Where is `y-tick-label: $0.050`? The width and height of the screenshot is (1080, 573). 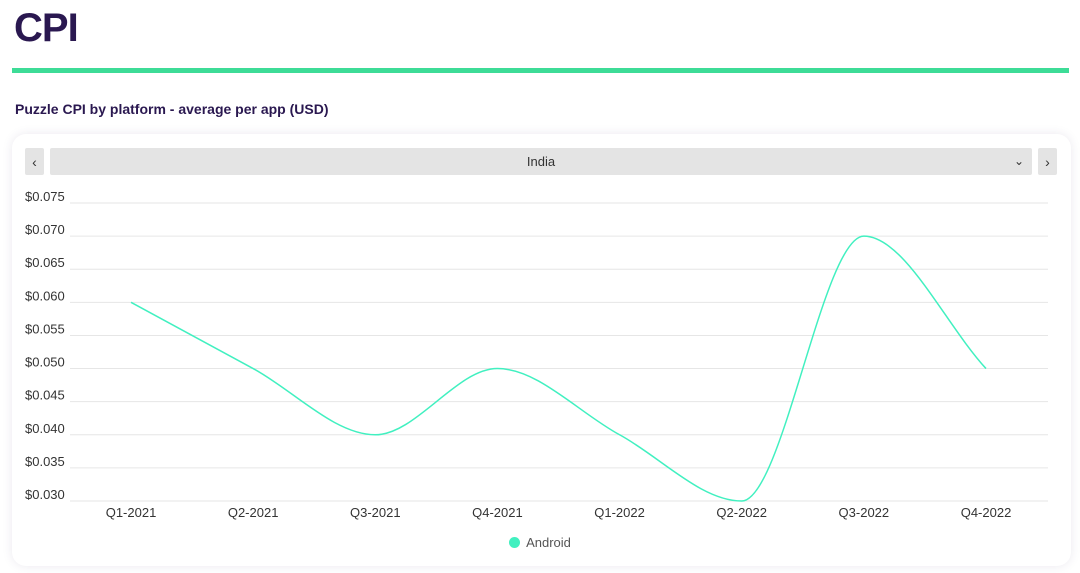
y-tick-label: $0.050 is located at coordinates (45, 362).